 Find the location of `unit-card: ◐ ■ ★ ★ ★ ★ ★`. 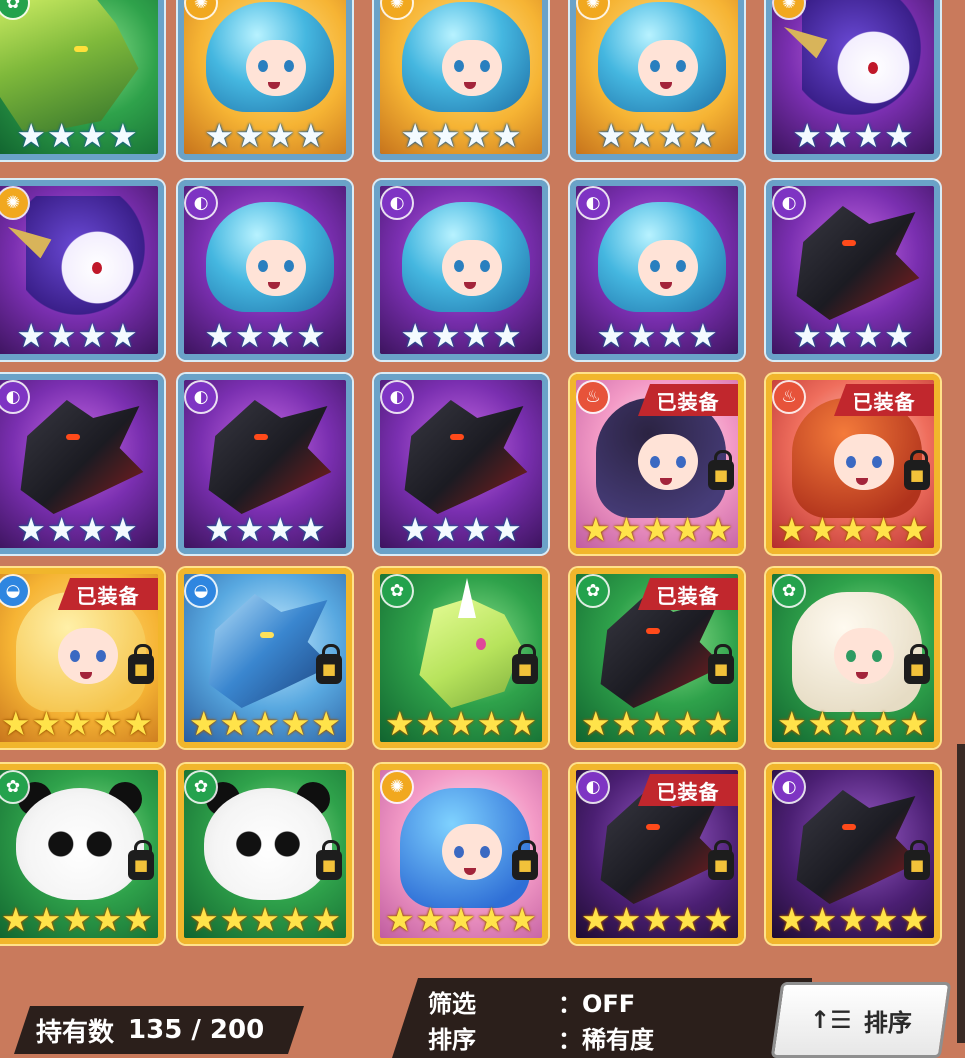

unit-card: ◐ ■ ★ ★ ★ ★ ★ is located at coordinates (853, 854).